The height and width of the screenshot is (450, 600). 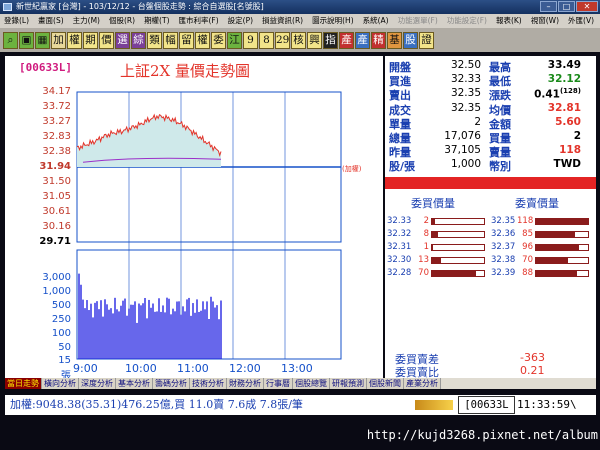 What do you see at coordinates (503, 273) in the screenshot?
I see `ask-price: 32.39` at bounding box center [503, 273].